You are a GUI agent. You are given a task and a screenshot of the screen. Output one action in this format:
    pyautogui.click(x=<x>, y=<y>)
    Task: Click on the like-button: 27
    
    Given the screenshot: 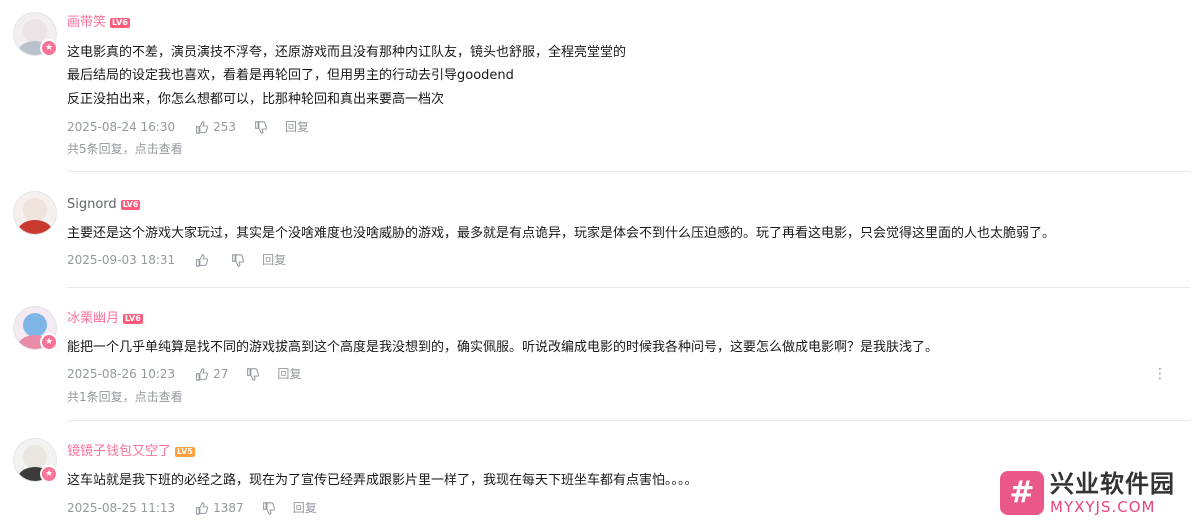 What is the action you would take?
    pyautogui.click(x=211, y=374)
    